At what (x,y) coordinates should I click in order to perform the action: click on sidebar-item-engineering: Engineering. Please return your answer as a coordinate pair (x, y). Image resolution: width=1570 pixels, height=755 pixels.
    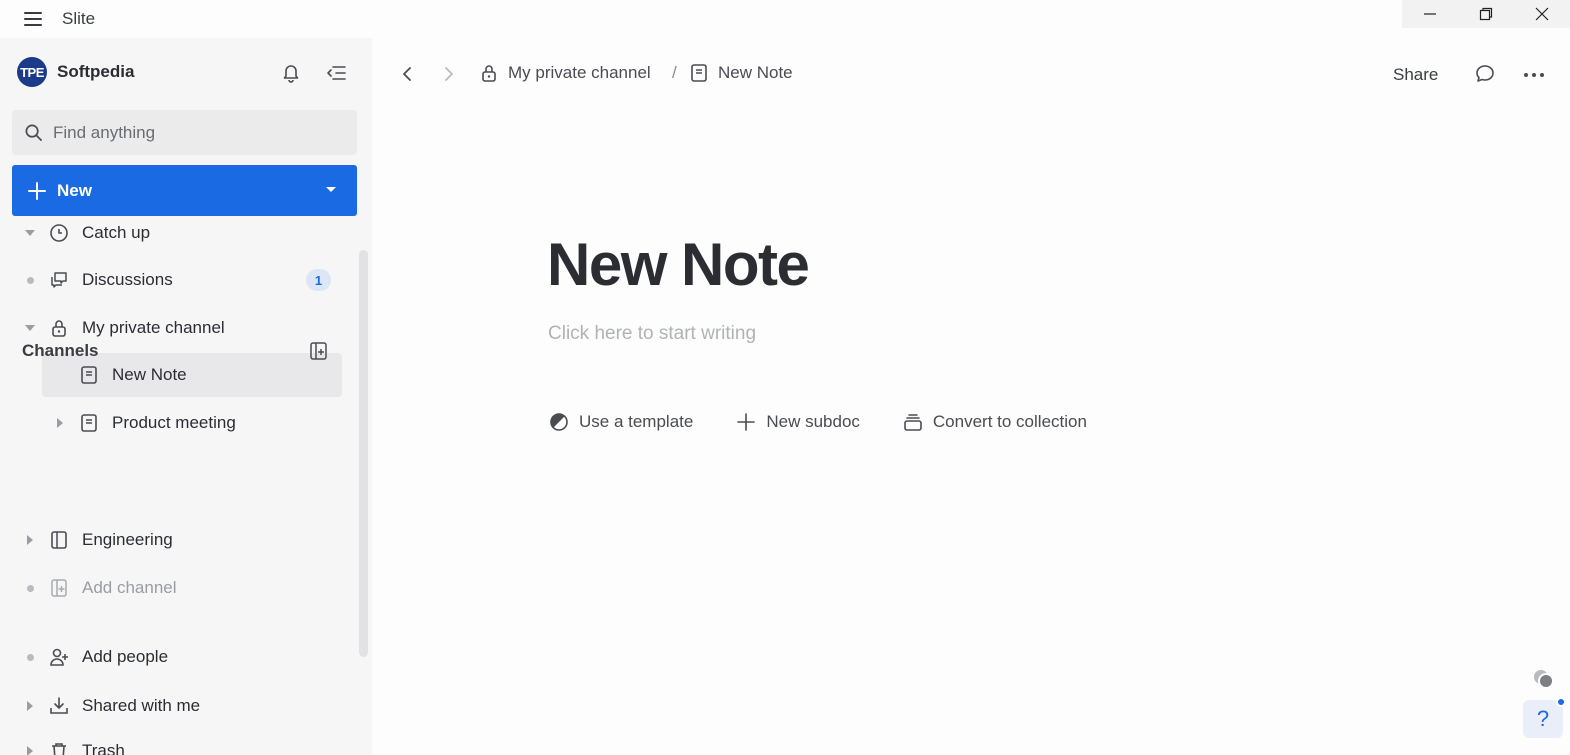
    Looking at the image, I should click on (179, 540).